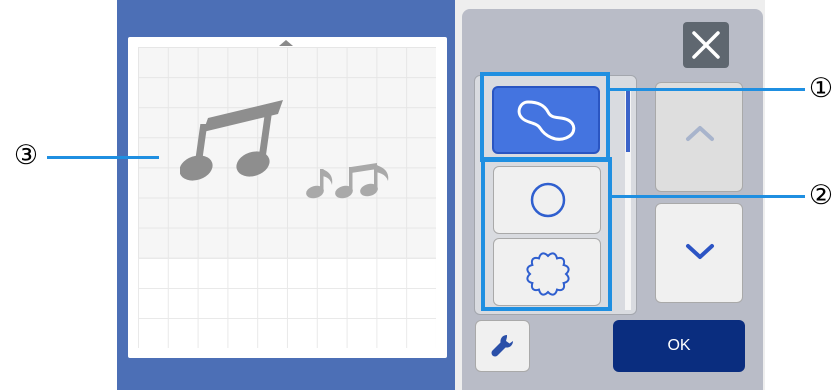 The image size is (837, 390). I want to click on scroll-down-button, so click(699, 253).